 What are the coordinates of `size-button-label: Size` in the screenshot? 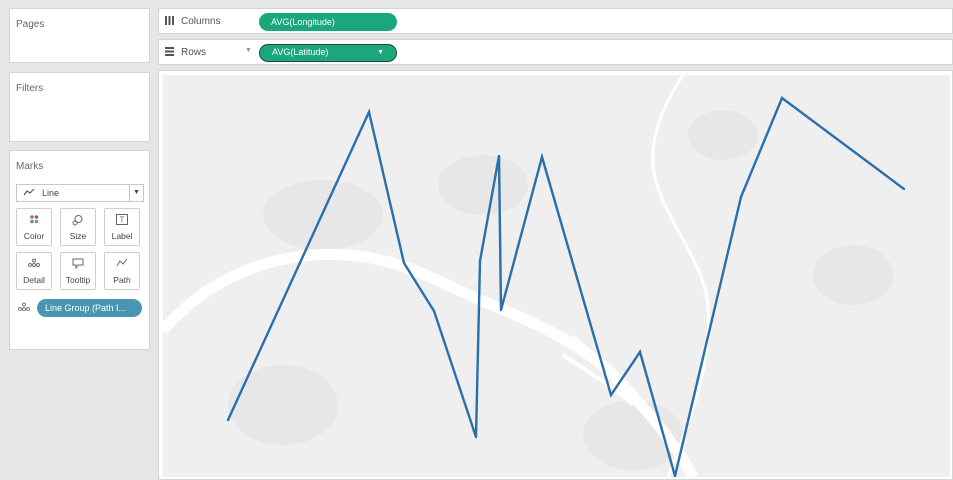 It's located at (78, 236).